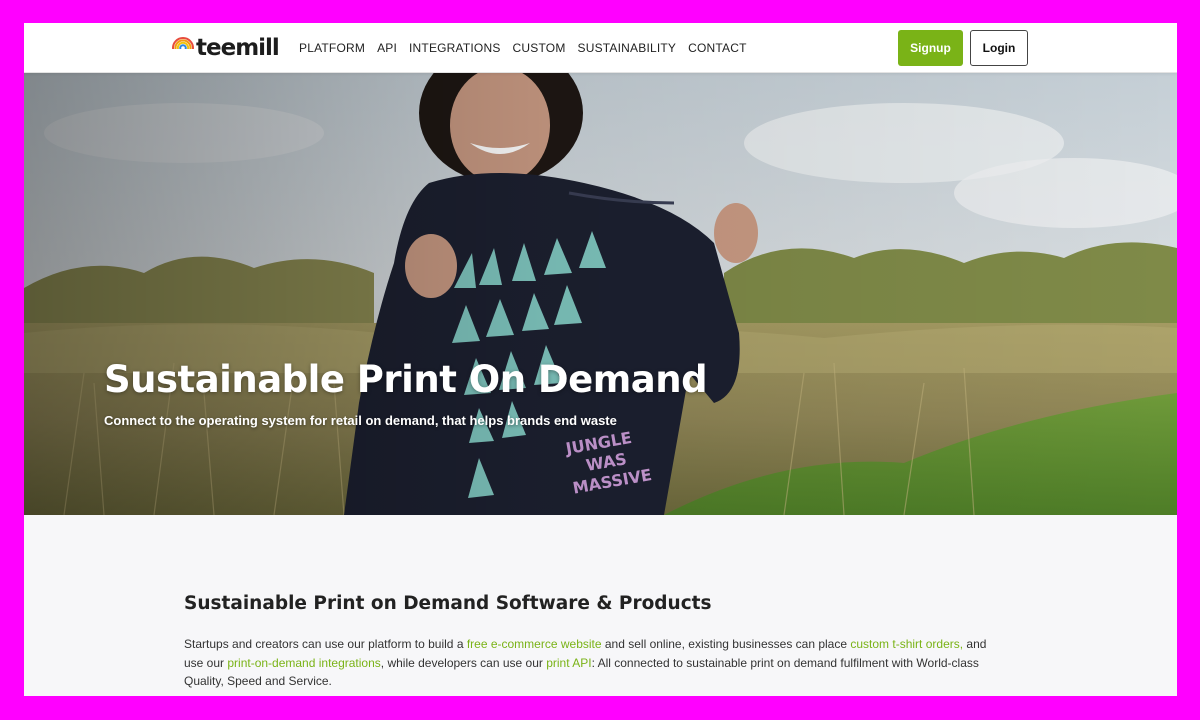  What do you see at coordinates (906, 644) in the screenshot?
I see `custom-tshirt-orders-link: custom t-shirt orders,` at bounding box center [906, 644].